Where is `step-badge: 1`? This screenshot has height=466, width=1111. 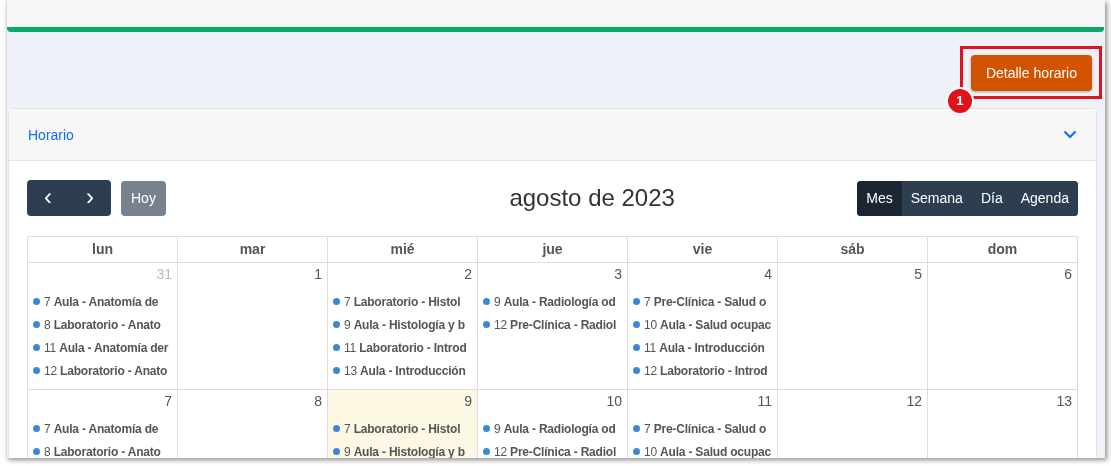 step-badge: 1 is located at coordinates (959, 100).